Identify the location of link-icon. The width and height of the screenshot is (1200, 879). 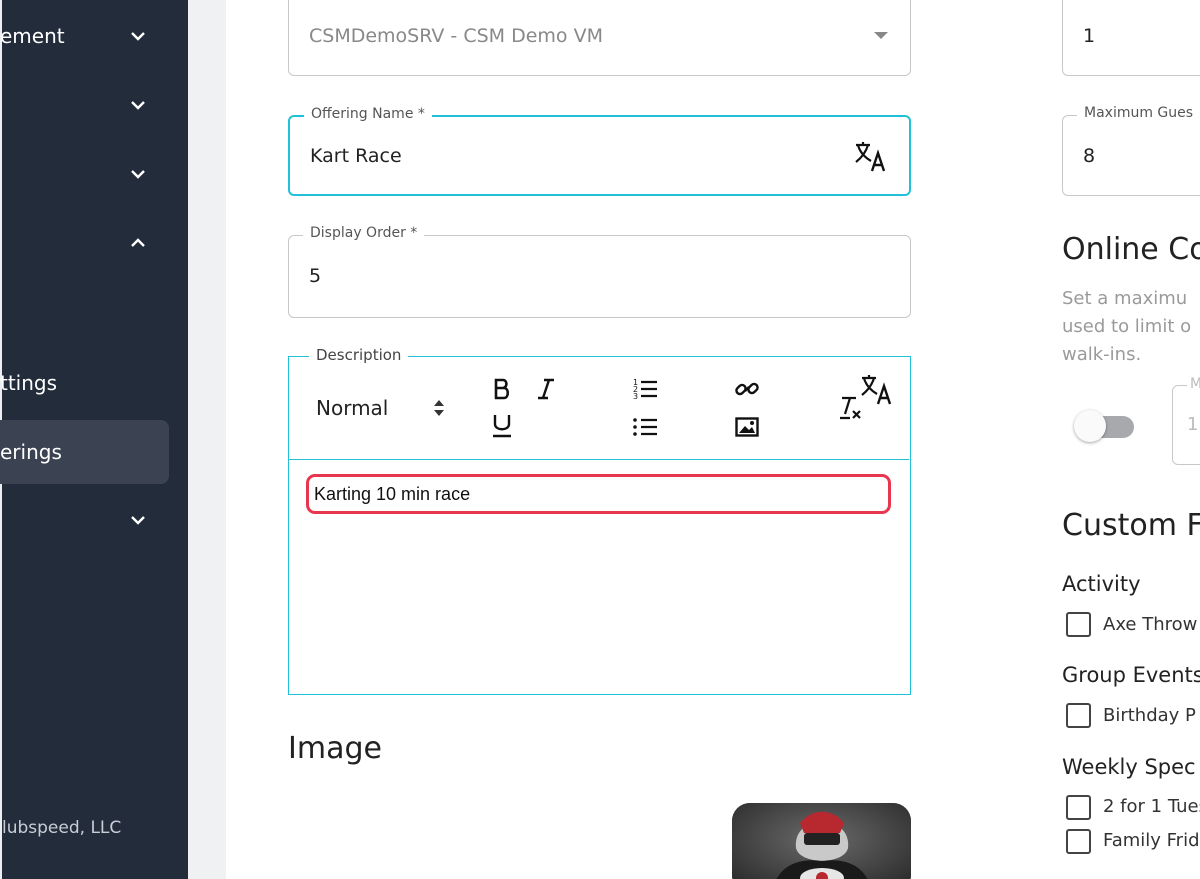
(747, 389).